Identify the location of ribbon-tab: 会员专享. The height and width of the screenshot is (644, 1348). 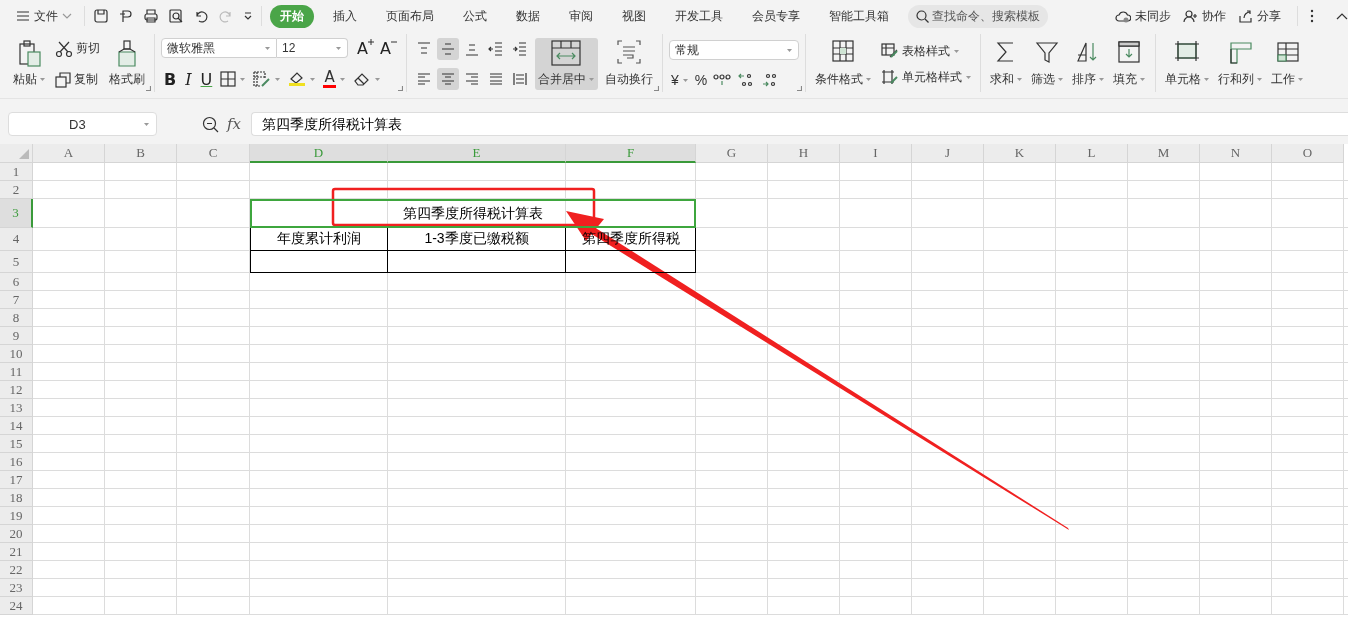
(776, 16).